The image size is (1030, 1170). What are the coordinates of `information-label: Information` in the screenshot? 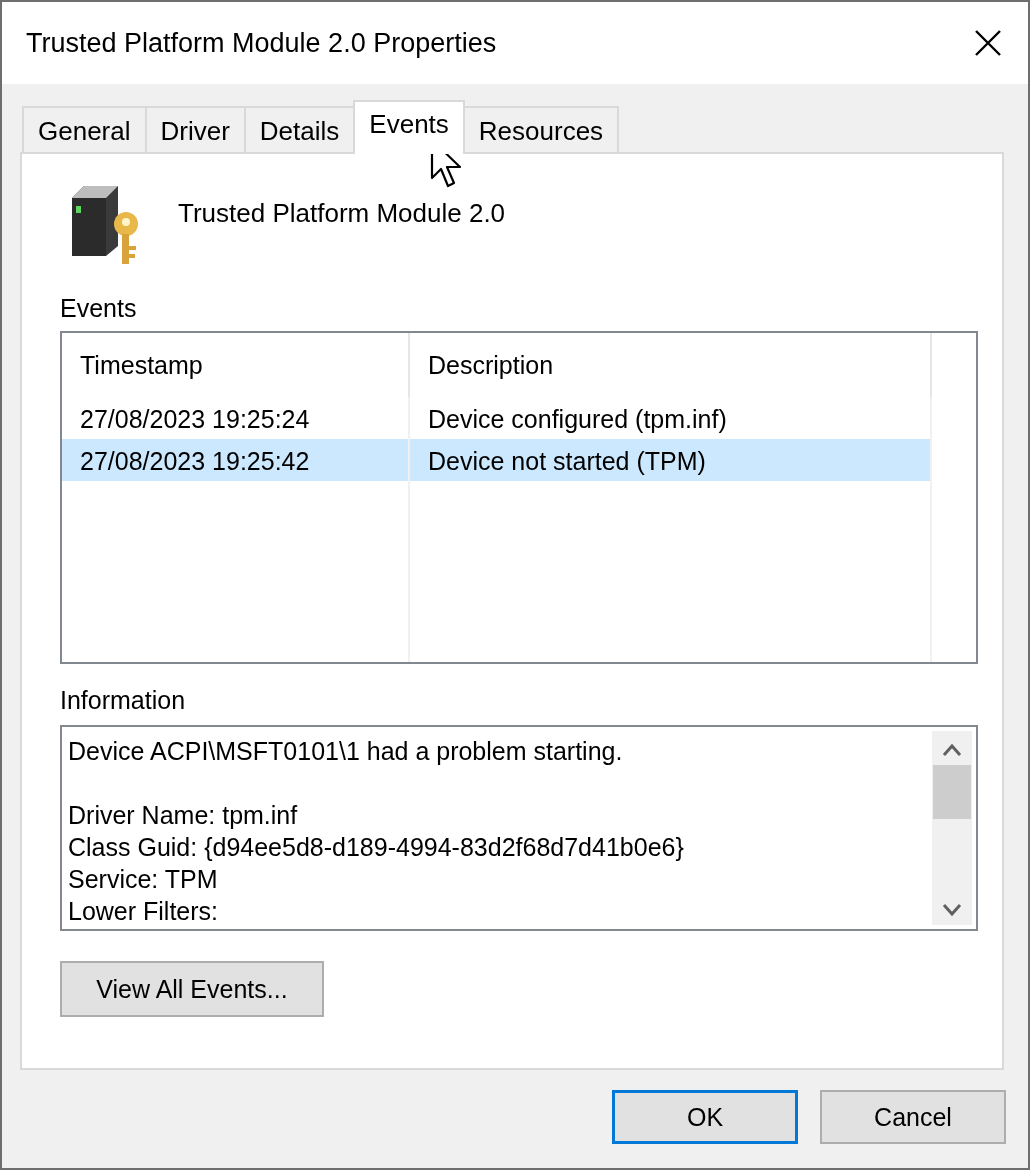 It's located at (123, 700).